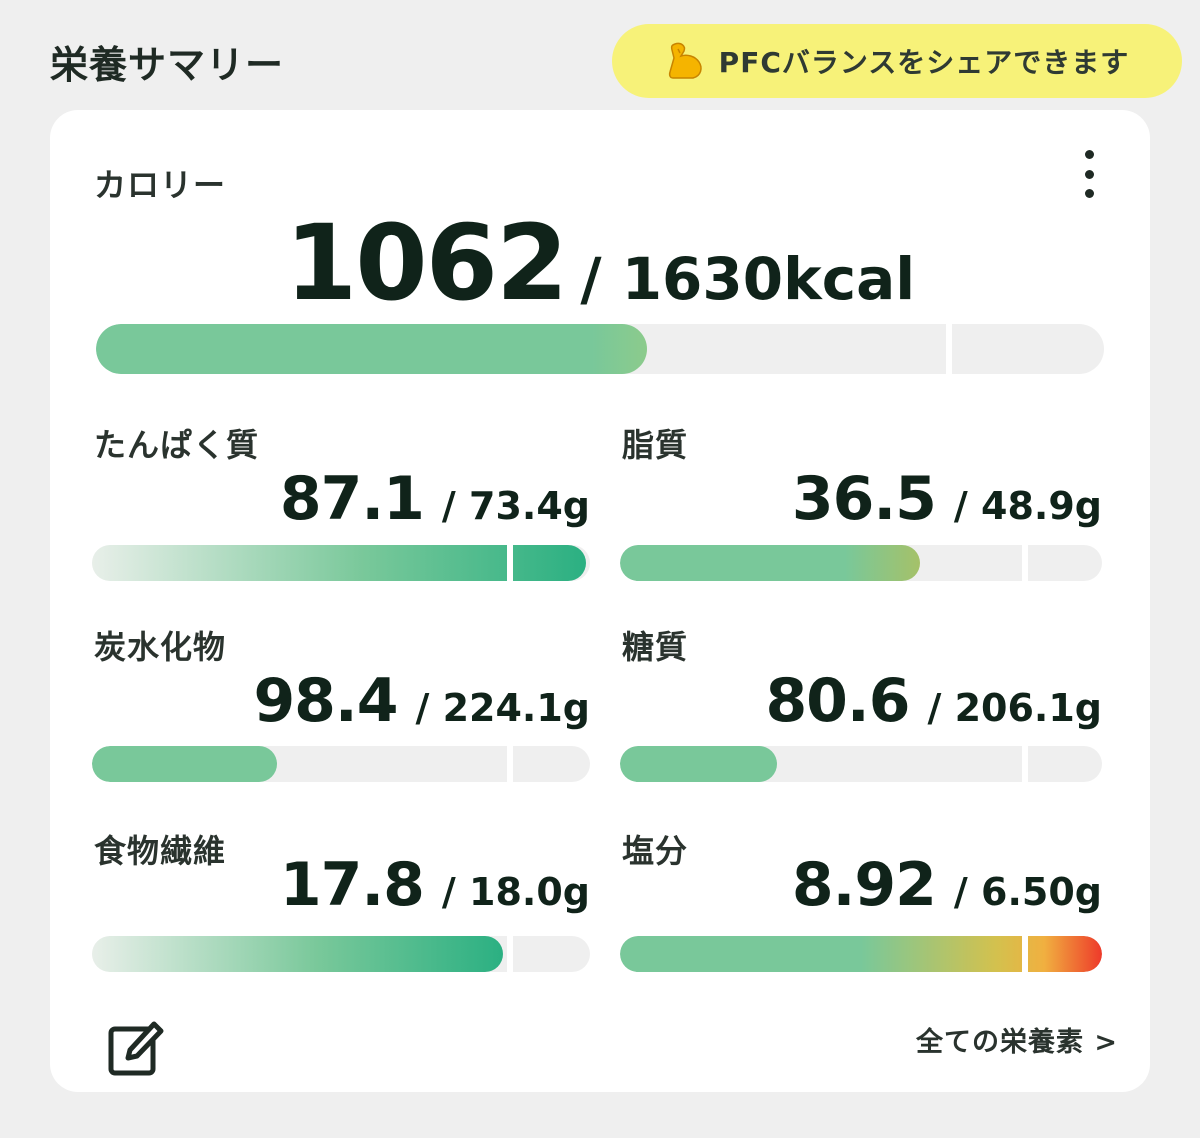 The width and height of the screenshot is (1200, 1138). I want to click on nutrient-name: 塩分, so click(655, 851).